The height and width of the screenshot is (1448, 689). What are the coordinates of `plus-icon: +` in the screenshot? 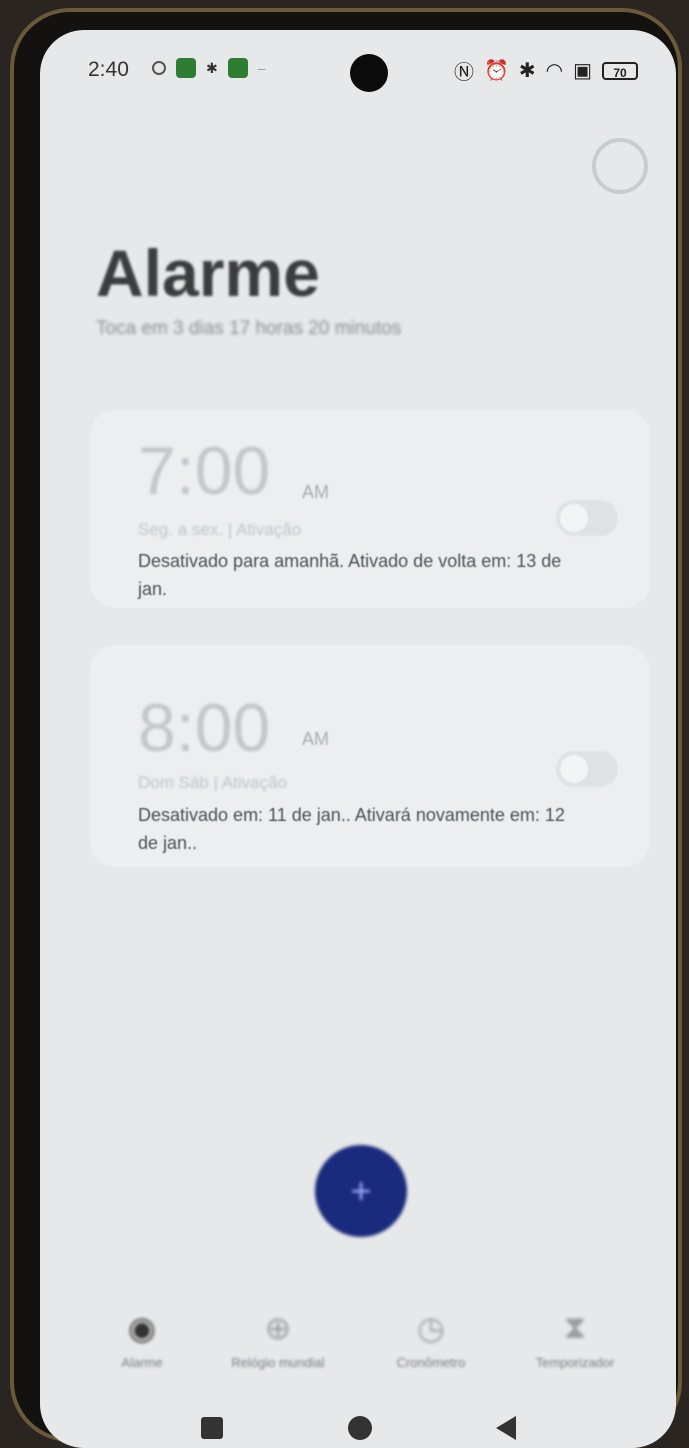 It's located at (361, 1190).